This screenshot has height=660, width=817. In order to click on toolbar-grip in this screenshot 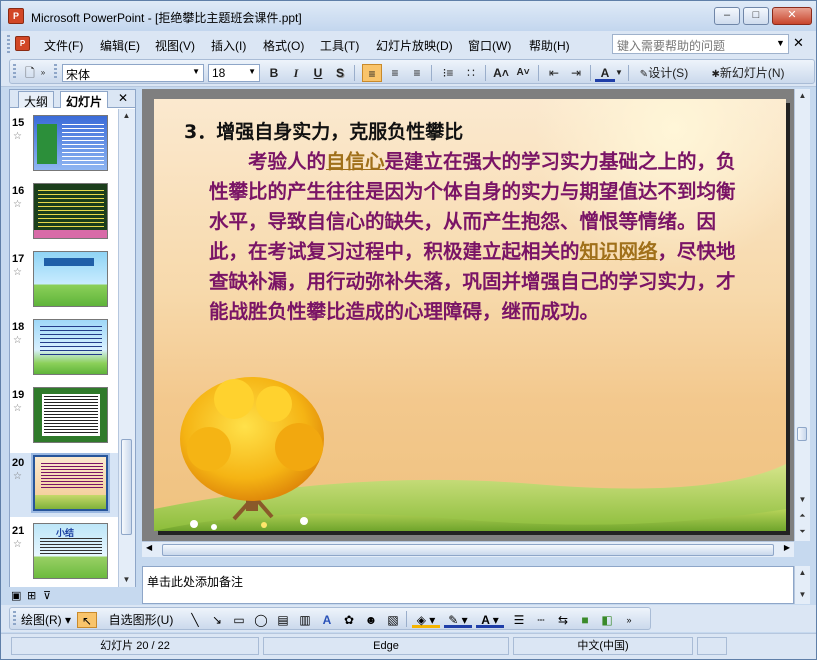, I will do `click(14, 72)`.